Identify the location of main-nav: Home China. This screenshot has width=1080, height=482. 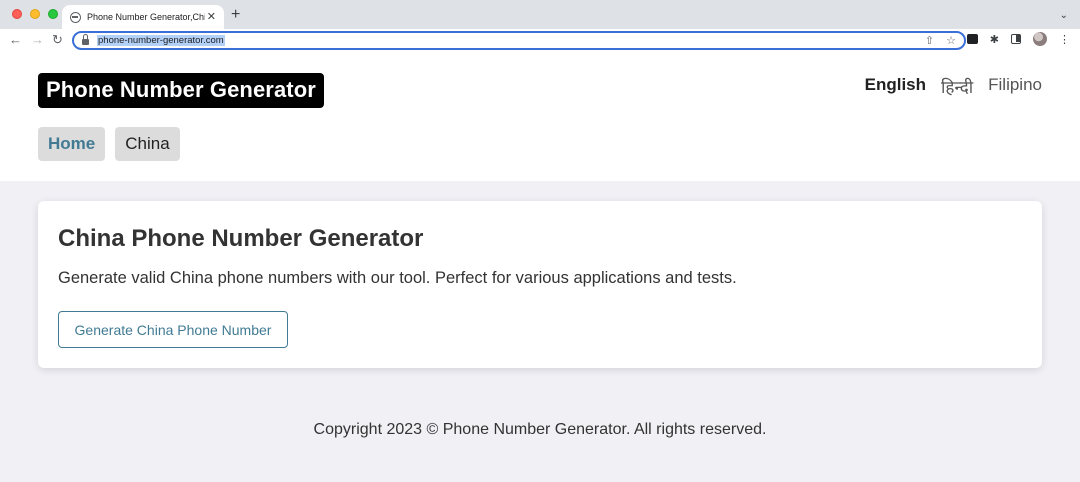
(109, 144).